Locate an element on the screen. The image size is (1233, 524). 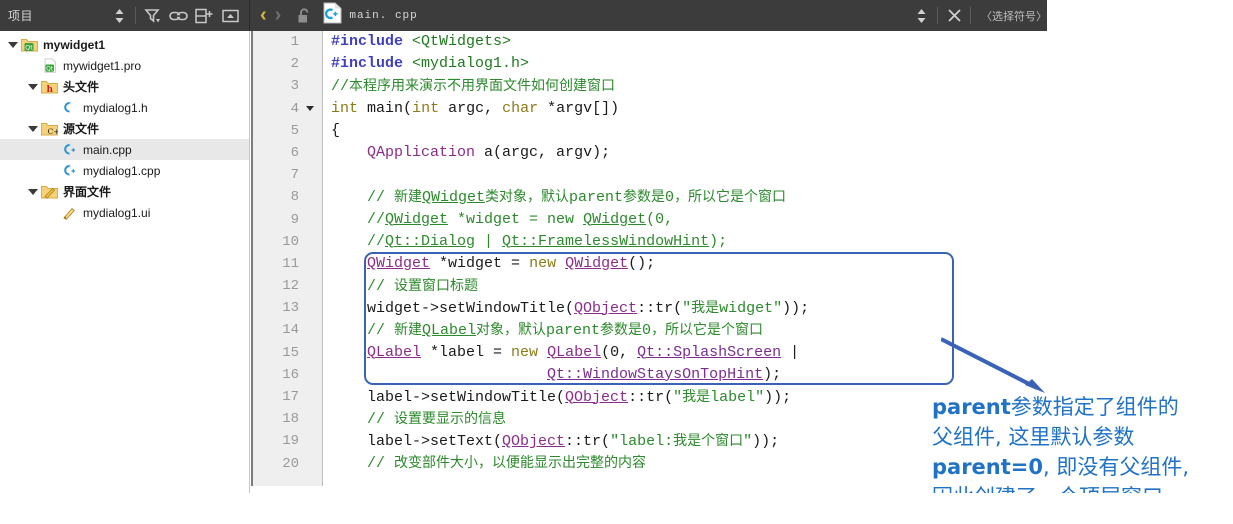
code-line: 14 // 新建QLabel对象，默认parent参数是0，所以它是个窗口 is located at coordinates (742, 330).